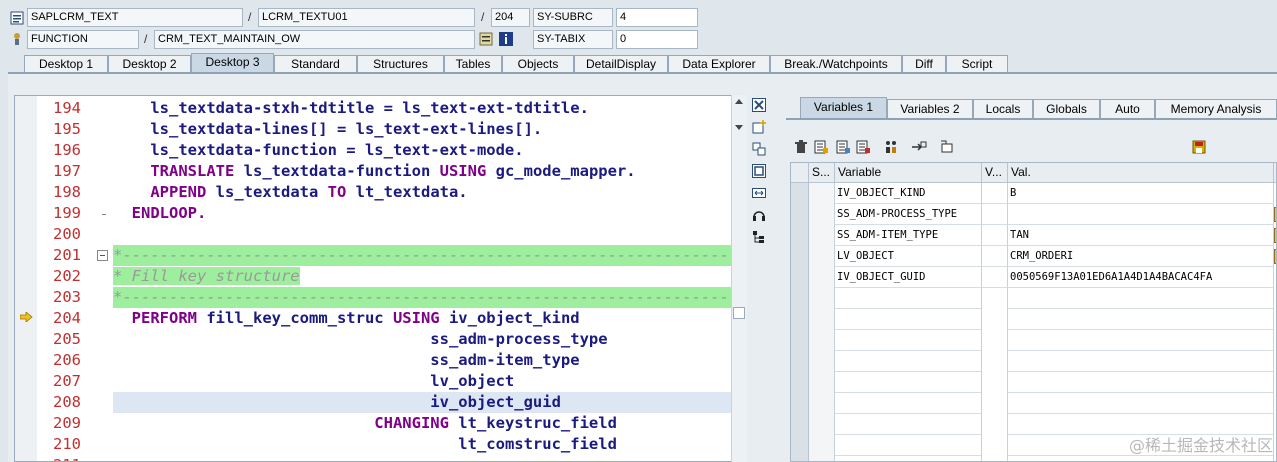 The width and height of the screenshot is (1277, 462). I want to click on sysvar-value-field: 4, so click(657, 17).